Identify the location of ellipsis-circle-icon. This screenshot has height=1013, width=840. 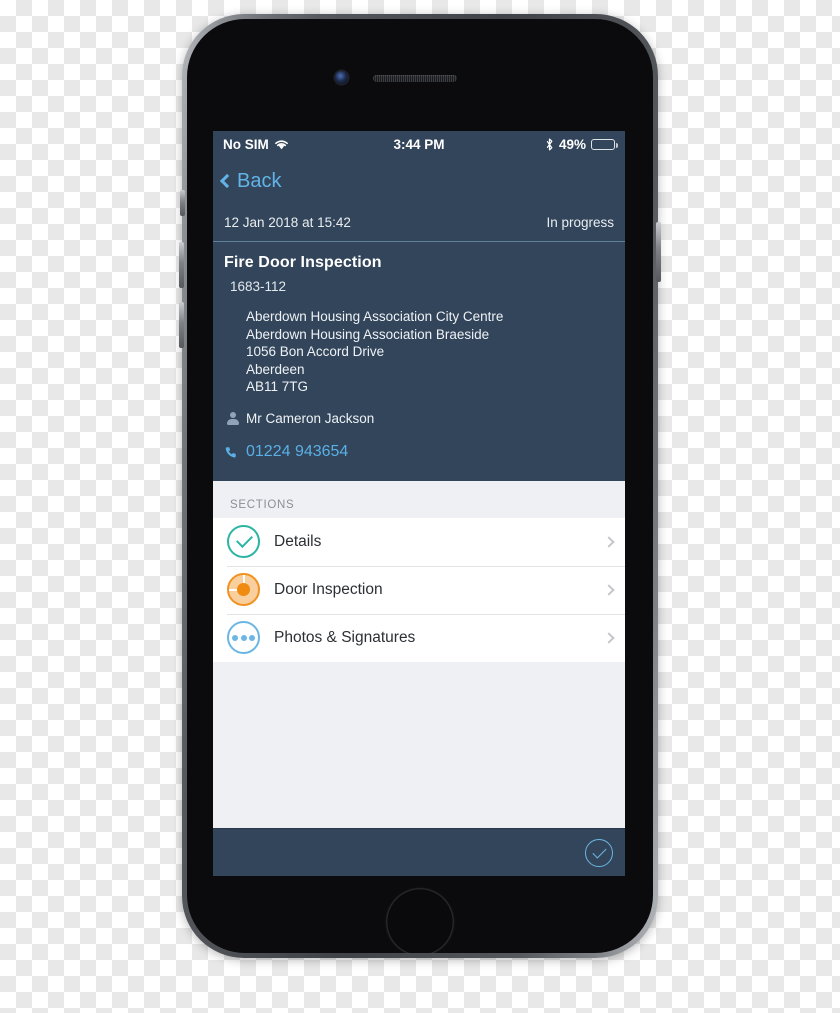
(243, 637).